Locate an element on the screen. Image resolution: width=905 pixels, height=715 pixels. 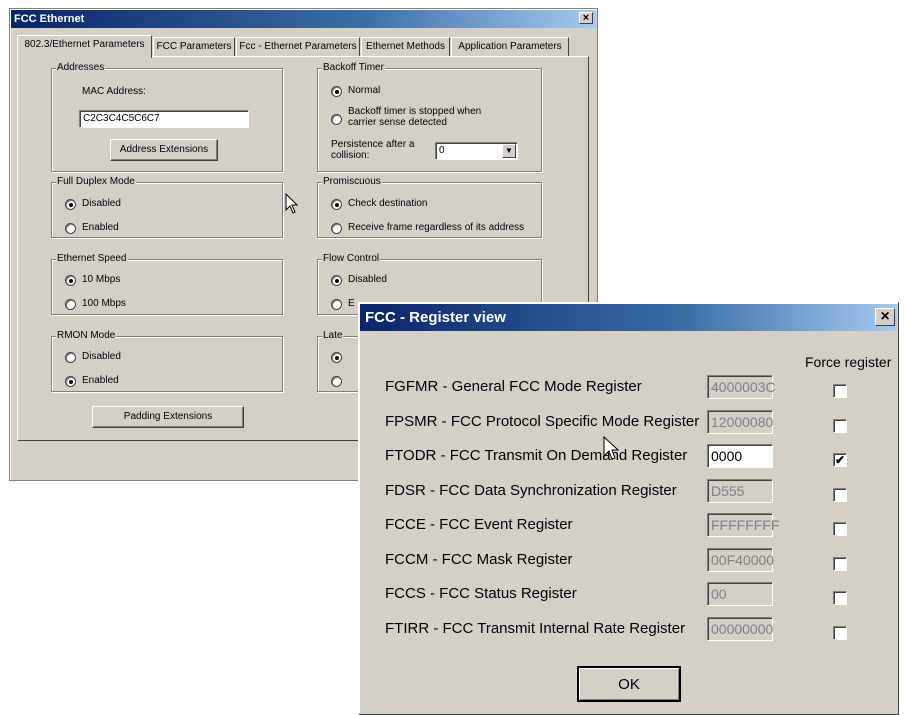
backoff-stopped-radio is located at coordinates (336, 119).